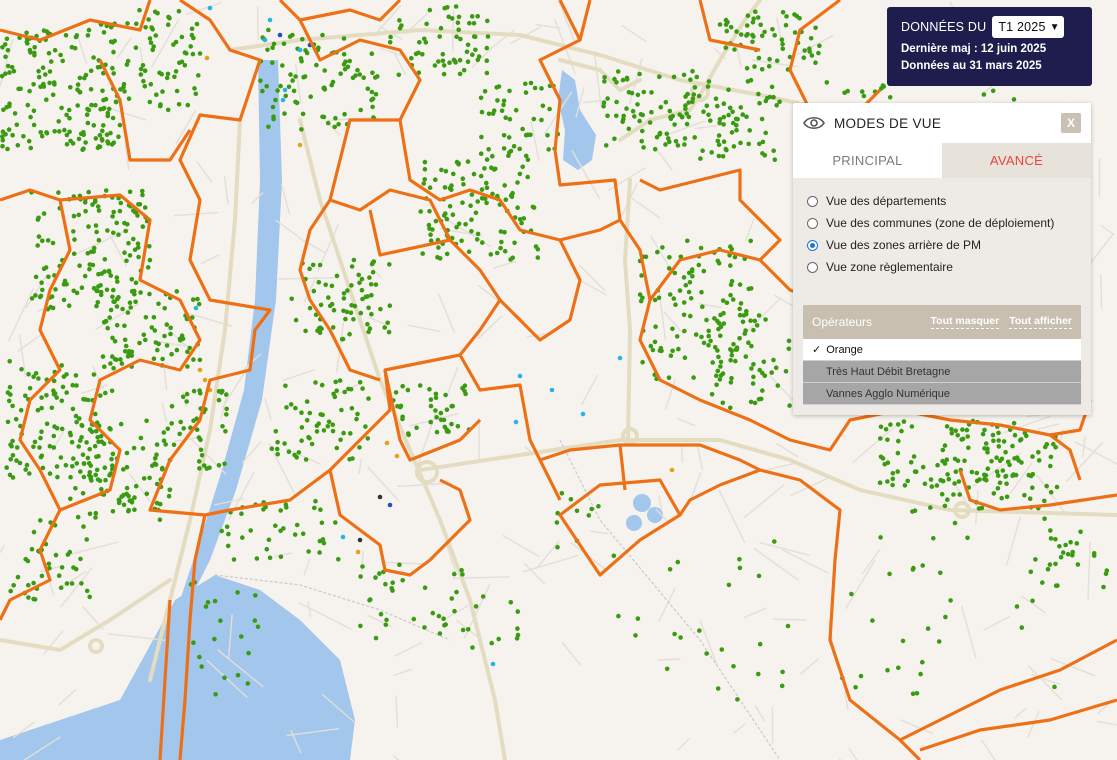 The height and width of the screenshot is (760, 1117). What do you see at coordinates (812, 245) in the screenshot?
I see `radio-zones-pm` at bounding box center [812, 245].